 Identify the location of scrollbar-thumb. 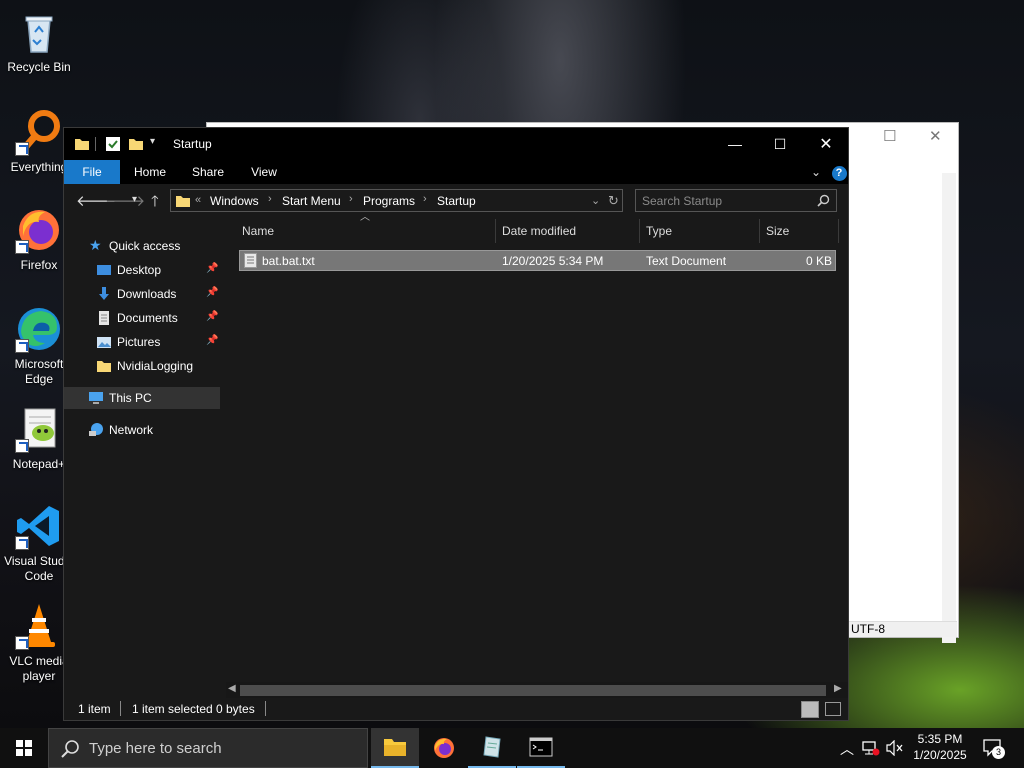
(533, 690).